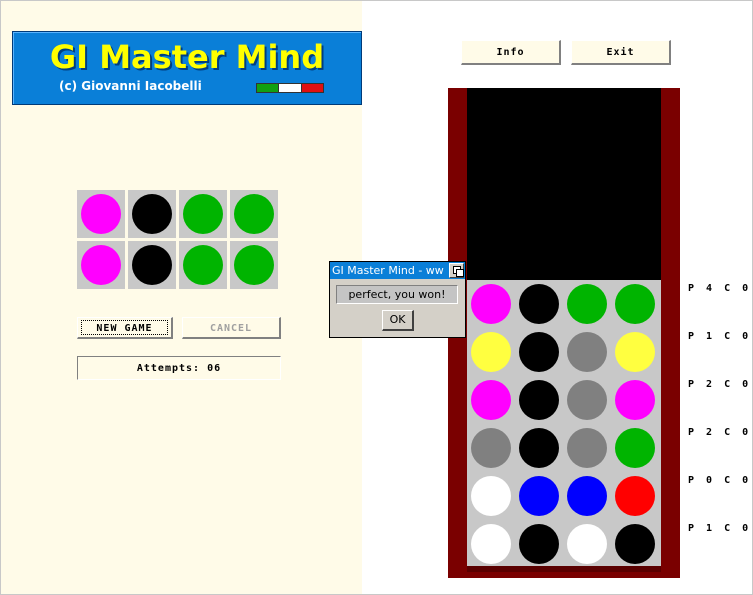  Describe the element at coordinates (564, 569) in the screenshot. I see `board-base` at that location.